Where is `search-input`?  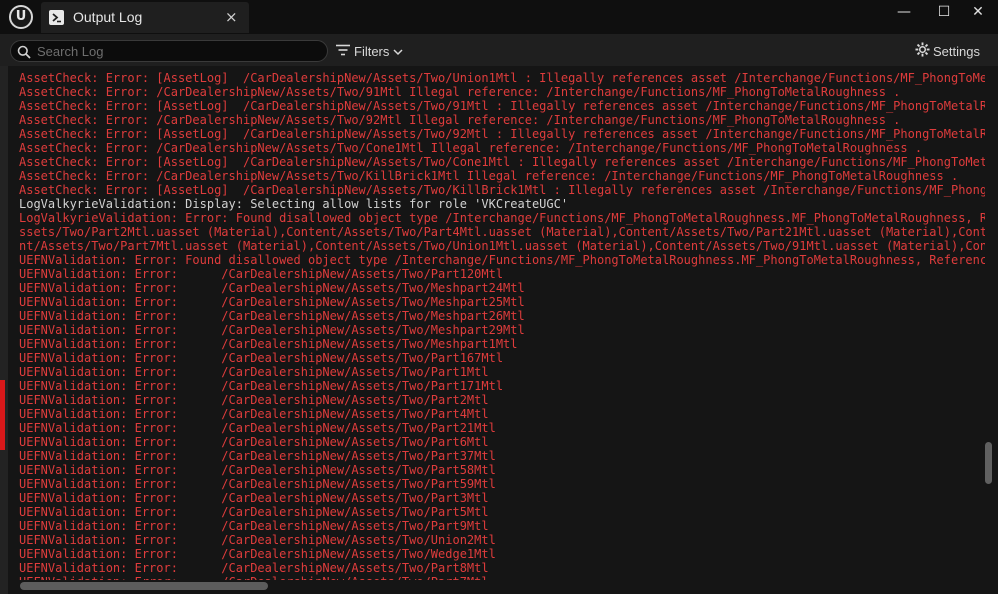 search-input is located at coordinates (177, 51).